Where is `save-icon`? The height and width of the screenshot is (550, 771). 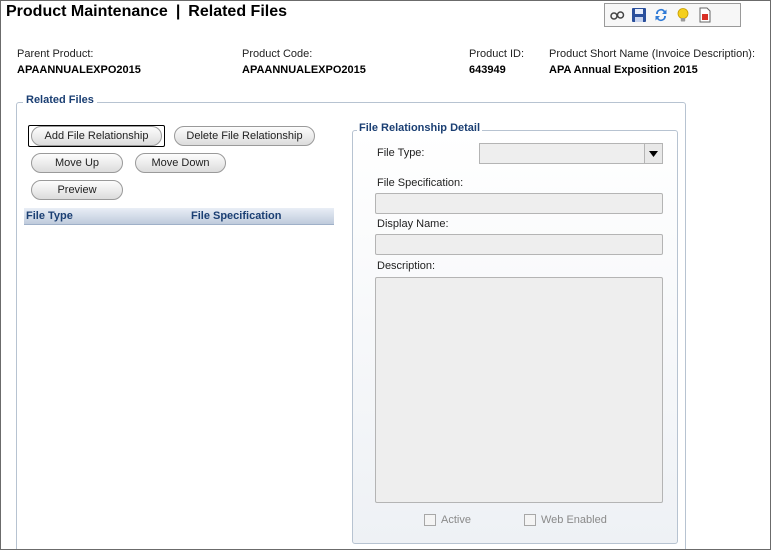
save-icon is located at coordinates (639, 15).